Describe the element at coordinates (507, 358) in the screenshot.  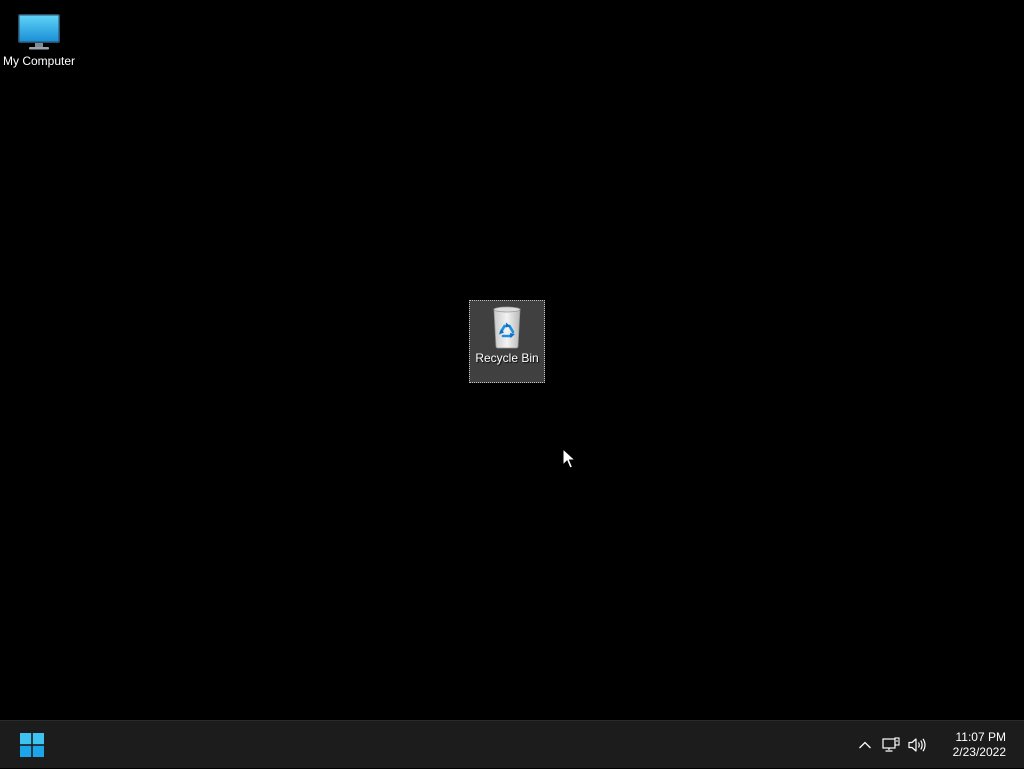
I see `desktop-icon-label: Recycle Bin` at that location.